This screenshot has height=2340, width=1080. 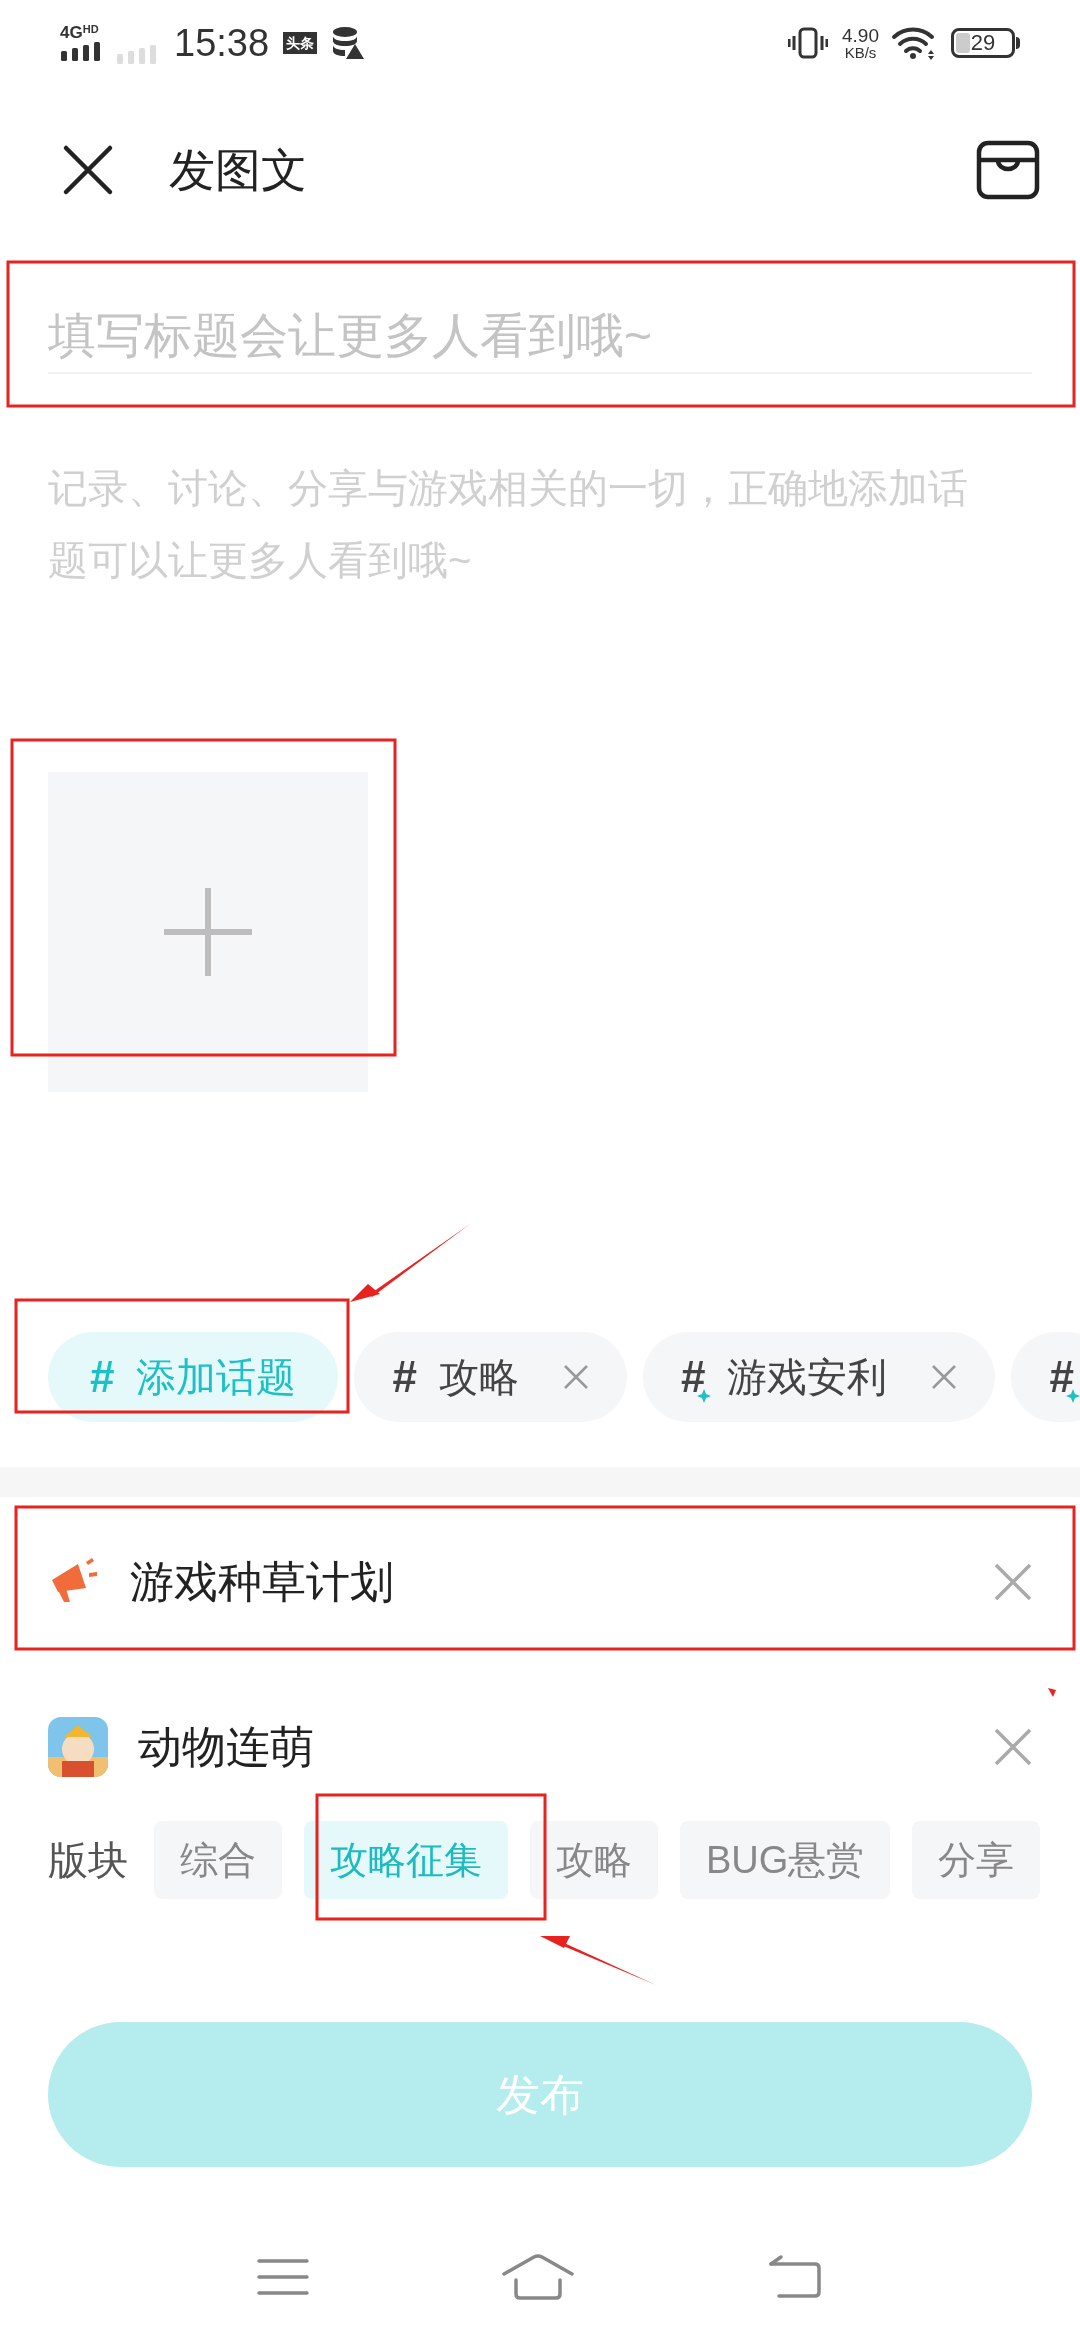 What do you see at coordinates (348, 42) in the screenshot?
I see `database-warning-icon` at bounding box center [348, 42].